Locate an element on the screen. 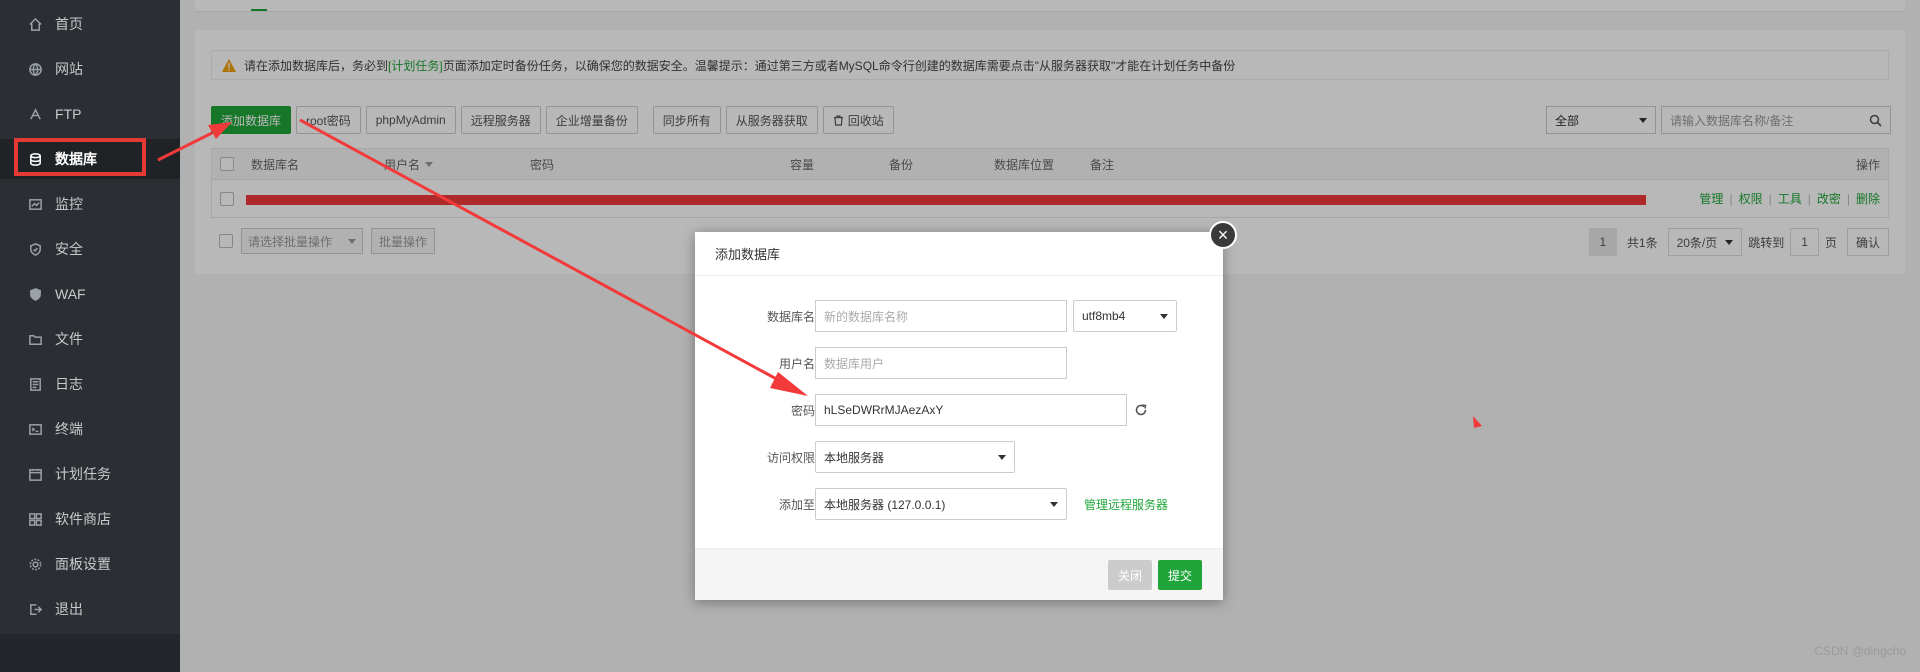 The image size is (1920, 672). sidebar-item-cron: 计划任务 is located at coordinates (90, 474).